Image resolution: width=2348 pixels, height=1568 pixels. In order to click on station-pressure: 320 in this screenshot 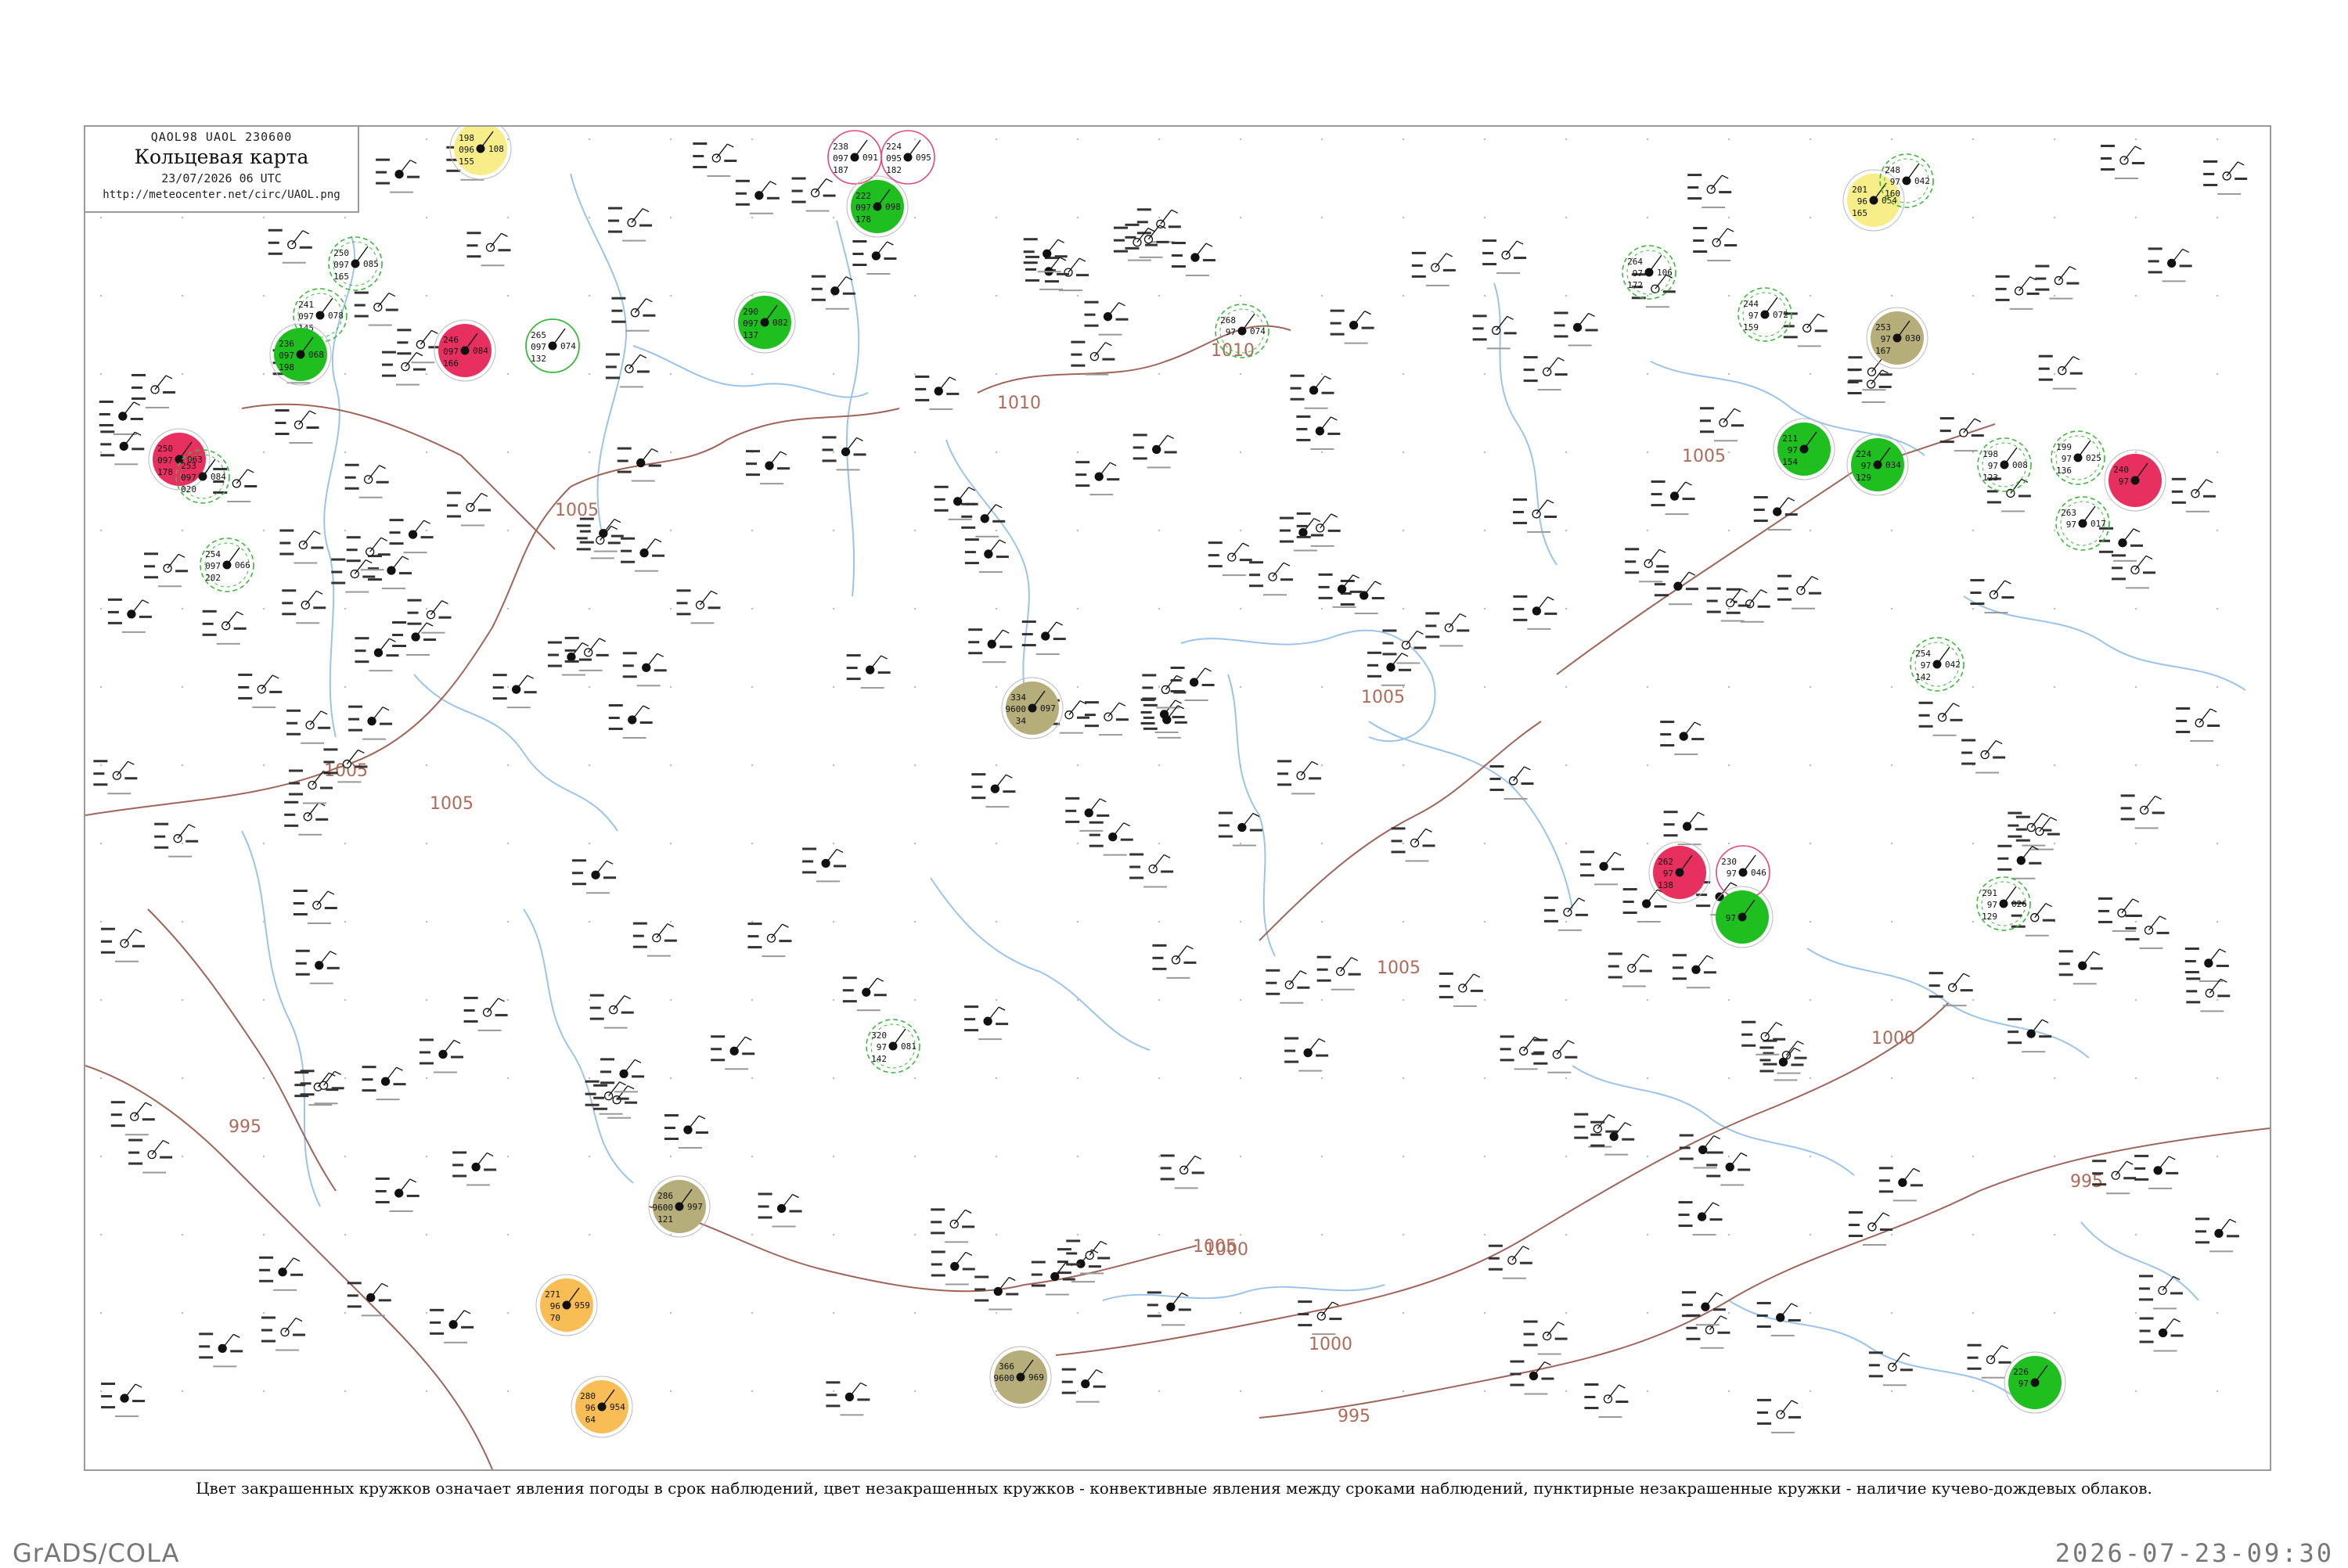, I will do `click(879, 1036)`.